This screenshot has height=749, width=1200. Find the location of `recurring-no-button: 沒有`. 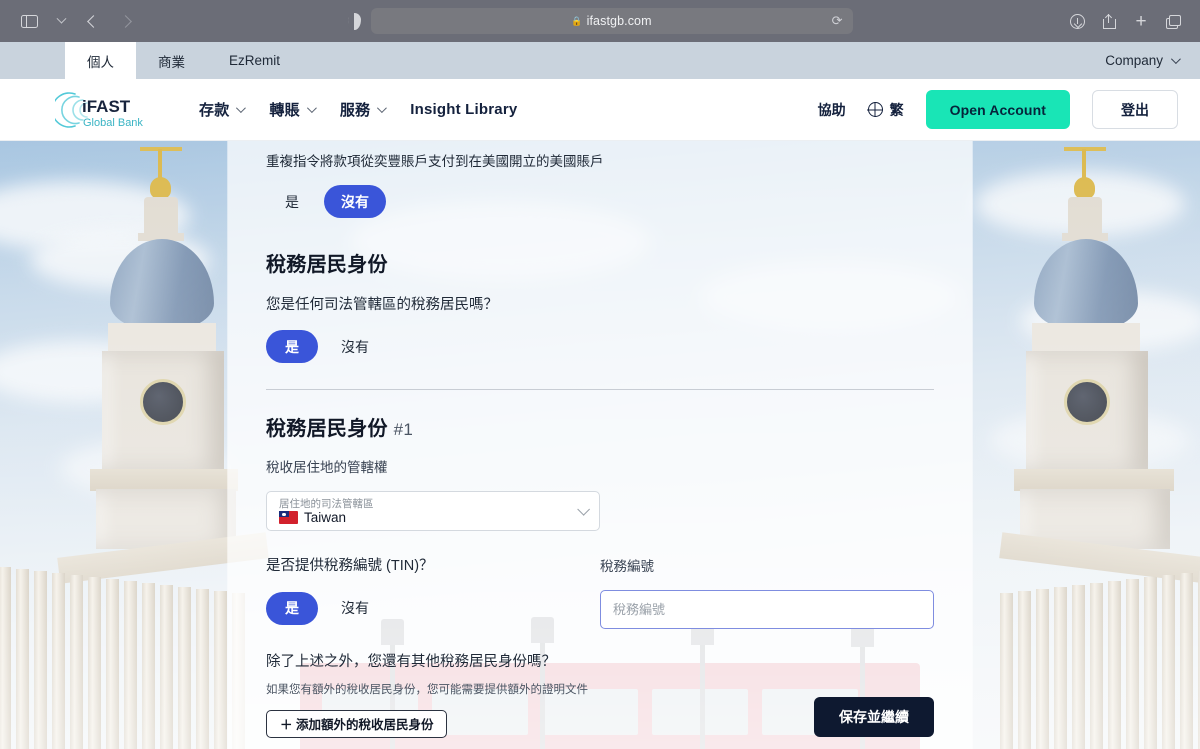

recurring-no-button: 沒有 is located at coordinates (355, 202).